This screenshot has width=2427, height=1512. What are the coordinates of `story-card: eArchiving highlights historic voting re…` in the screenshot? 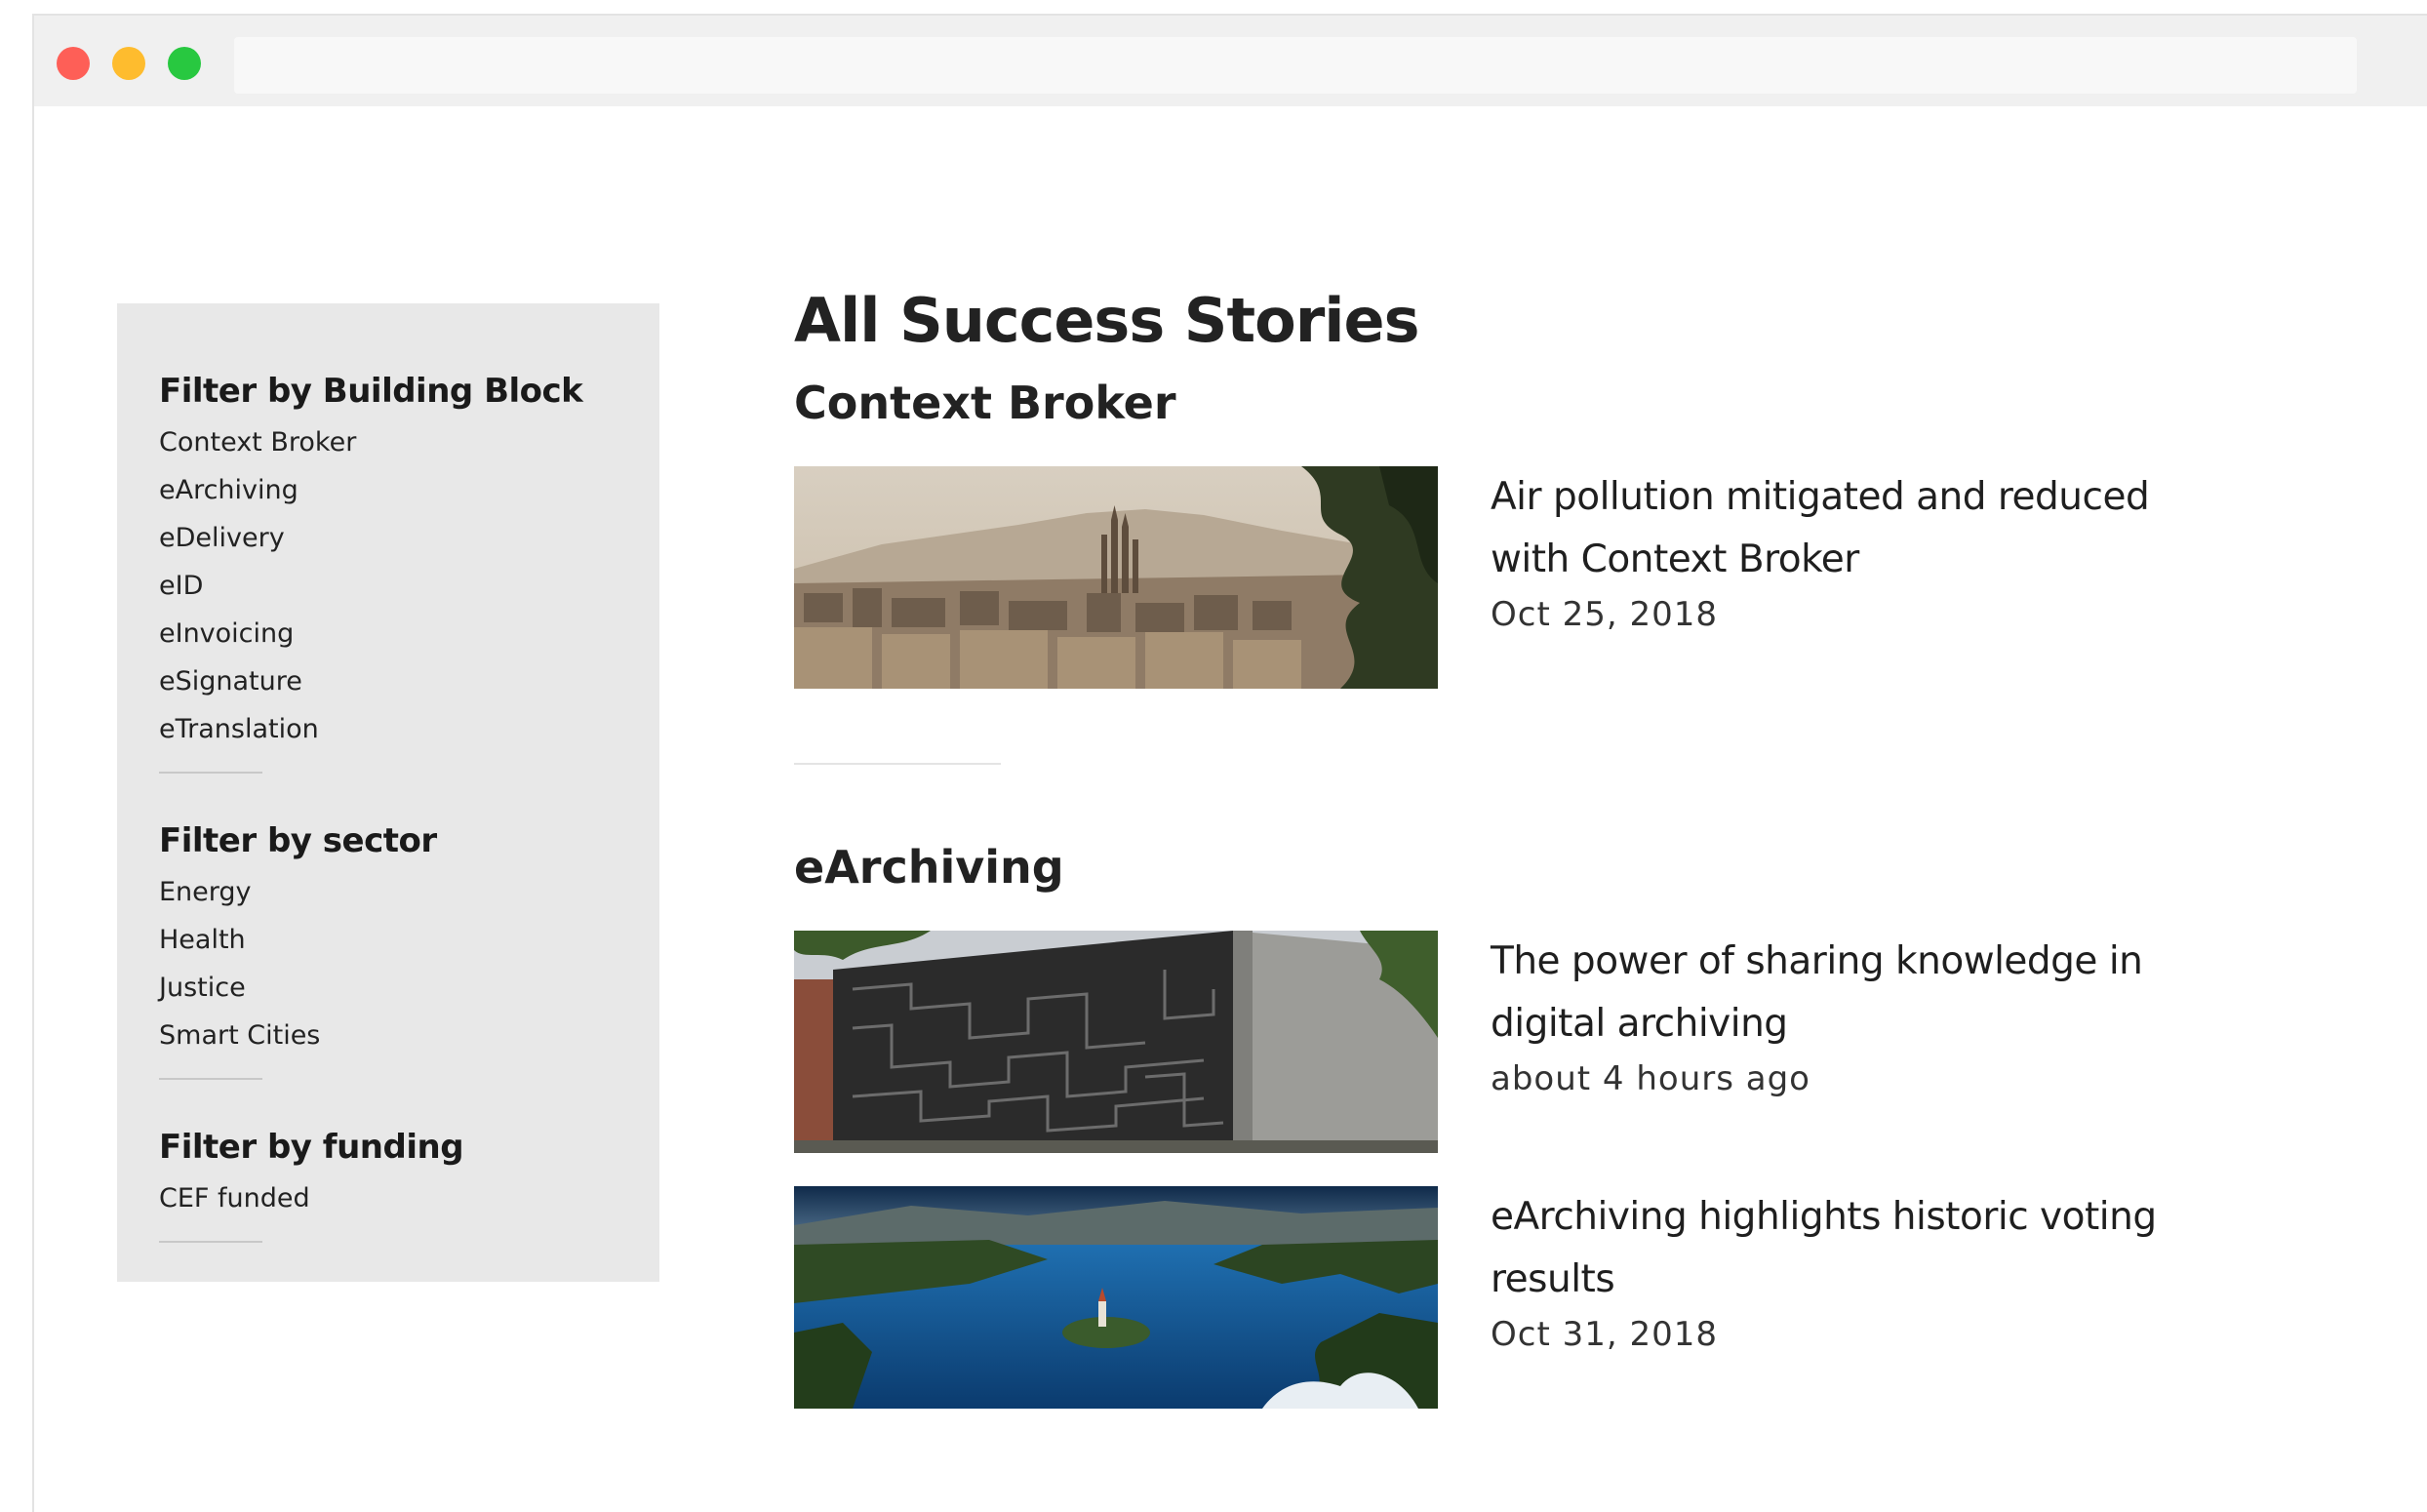 It's located at (1477, 1297).